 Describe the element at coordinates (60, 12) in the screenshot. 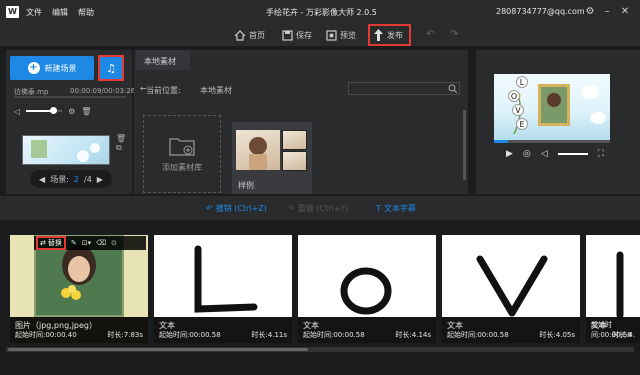

I see `menu-edit: 编辑` at that location.